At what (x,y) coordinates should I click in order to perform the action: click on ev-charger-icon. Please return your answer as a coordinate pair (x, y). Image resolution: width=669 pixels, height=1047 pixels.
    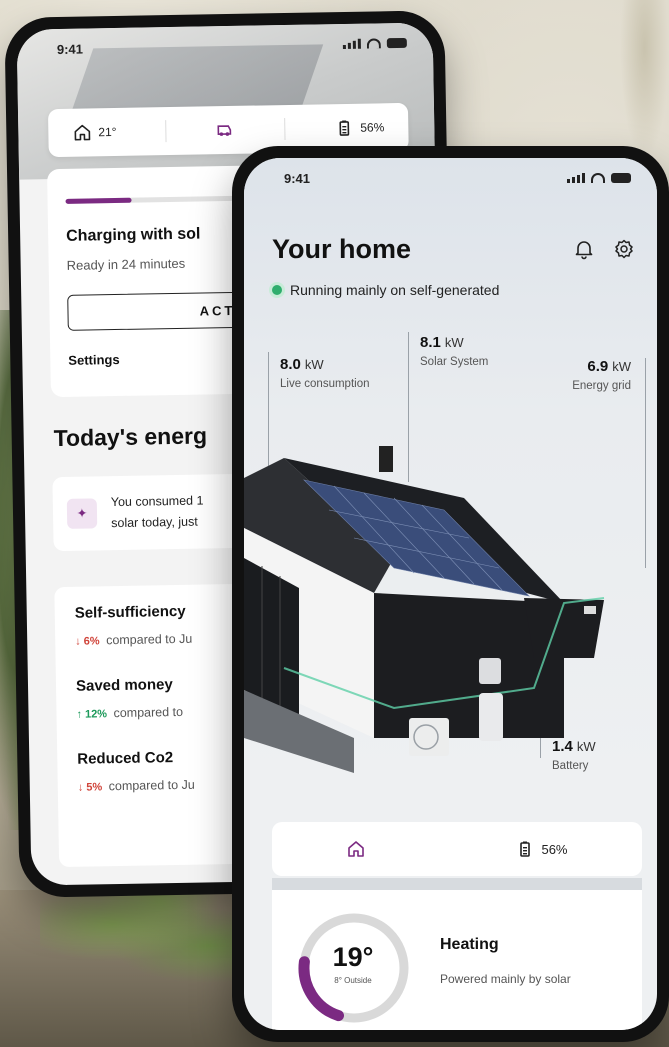
    Looking at the image, I should click on (224, 130).